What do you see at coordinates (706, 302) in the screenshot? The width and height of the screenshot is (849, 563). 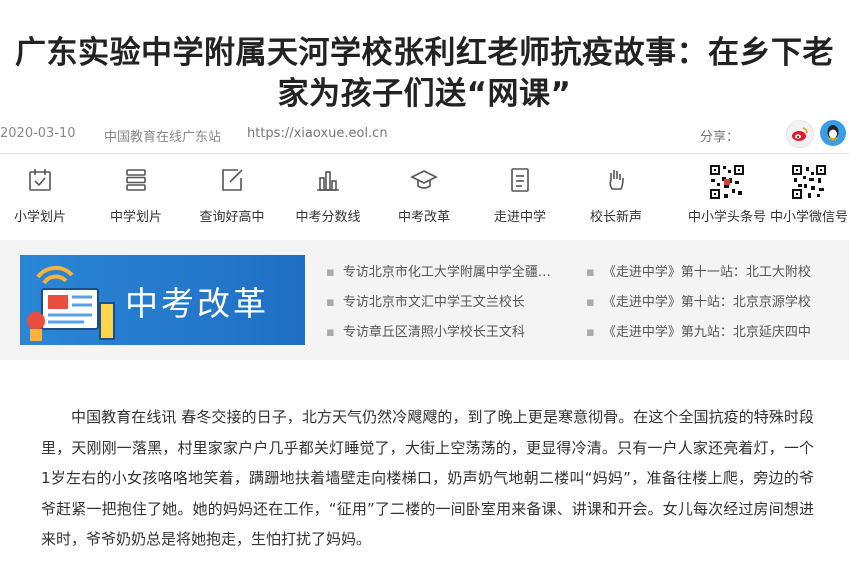 I see `related-link-text: 《走进中学》第十站：北京京源学校` at bounding box center [706, 302].